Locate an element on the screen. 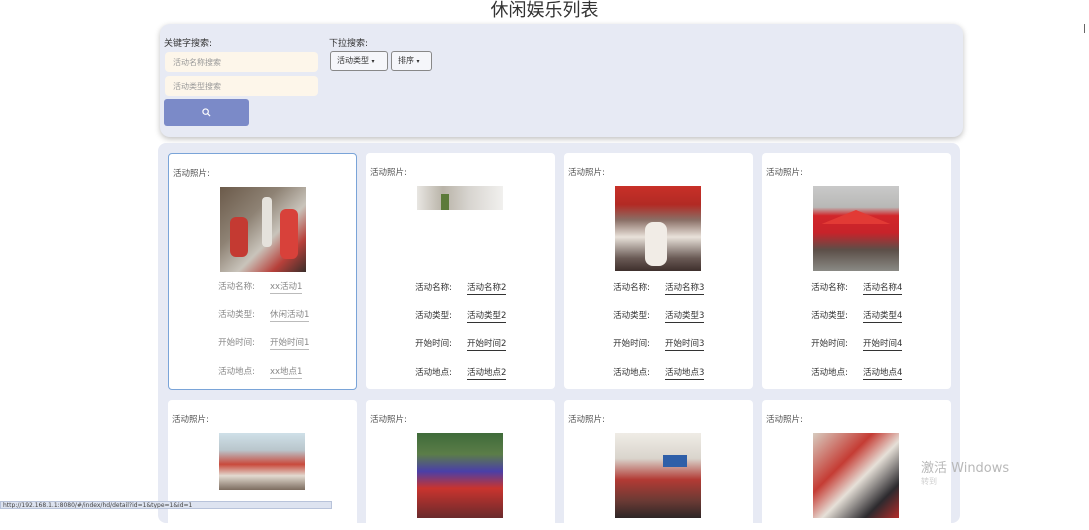 This screenshot has height=530, width=1089. info-row-type: 活动类型: 休闲活动1 is located at coordinates (263, 314).